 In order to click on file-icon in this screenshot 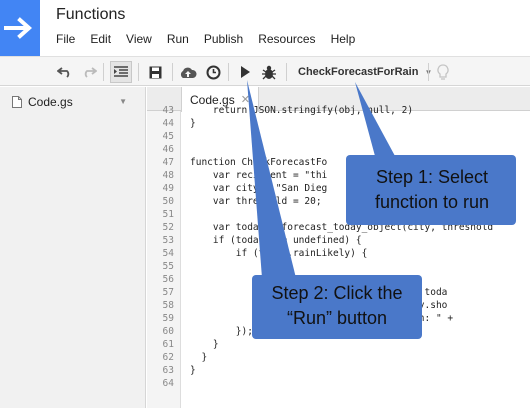, I will do `click(17, 102)`.